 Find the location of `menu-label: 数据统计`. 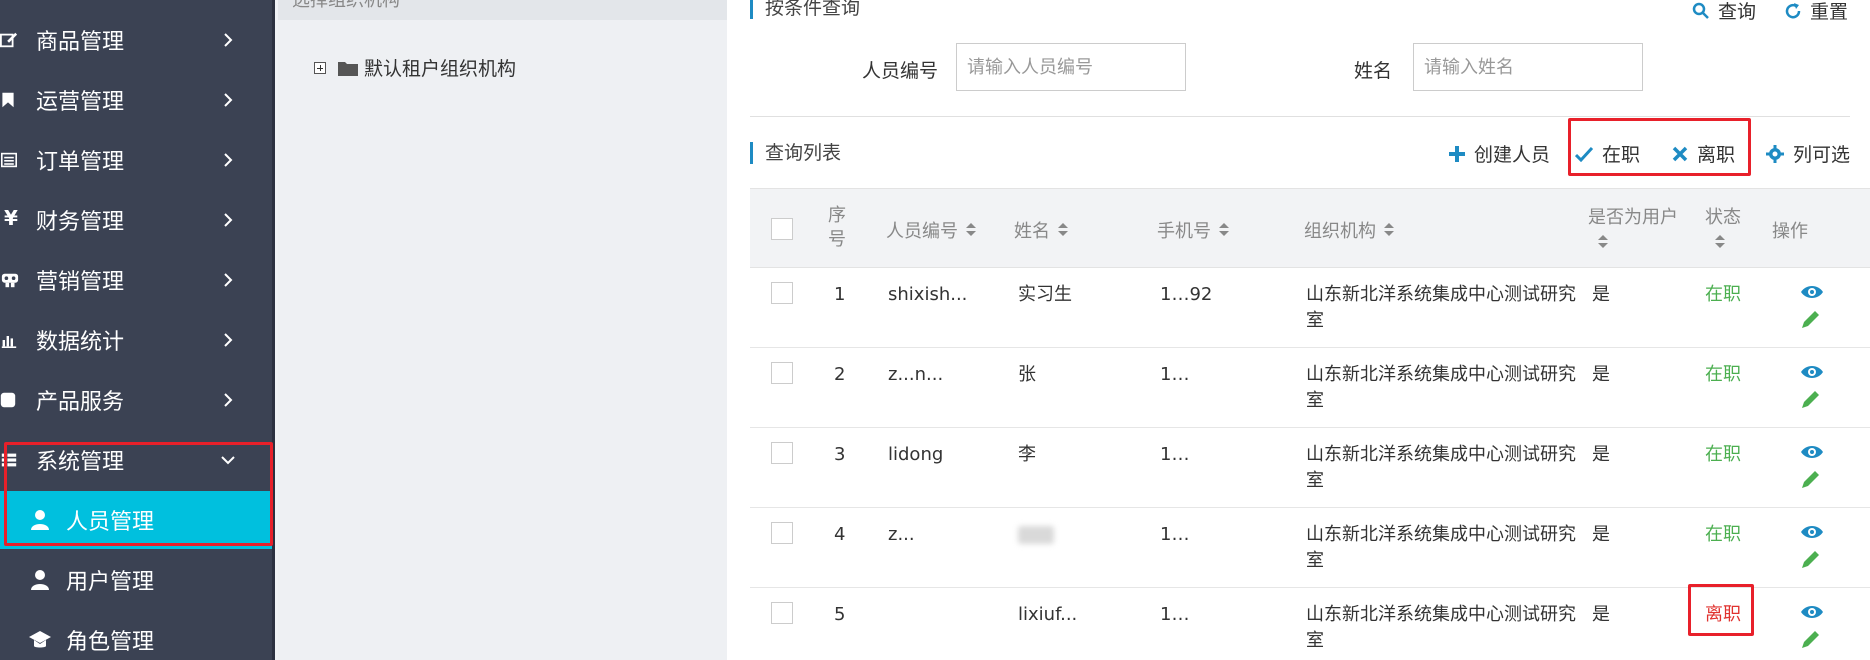

menu-label: 数据统计 is located at coordinates (80, 342).